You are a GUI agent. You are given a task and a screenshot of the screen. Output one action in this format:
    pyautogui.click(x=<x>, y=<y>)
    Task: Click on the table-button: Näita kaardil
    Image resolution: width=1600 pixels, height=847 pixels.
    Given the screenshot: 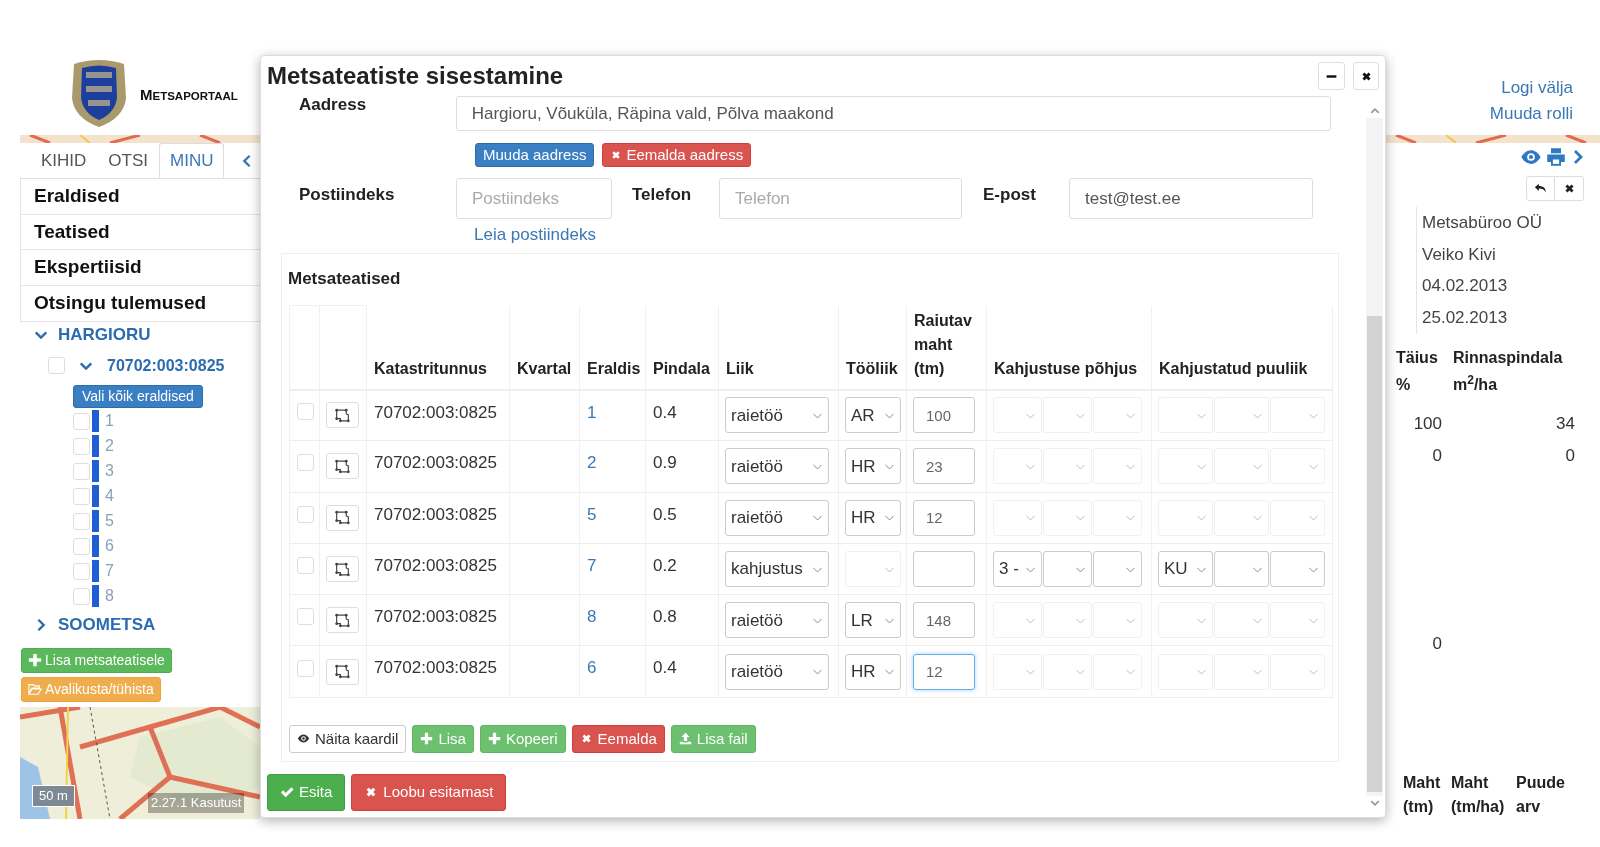 What is the action you would take?
    pyautogui.click(x=348, y=738)
    